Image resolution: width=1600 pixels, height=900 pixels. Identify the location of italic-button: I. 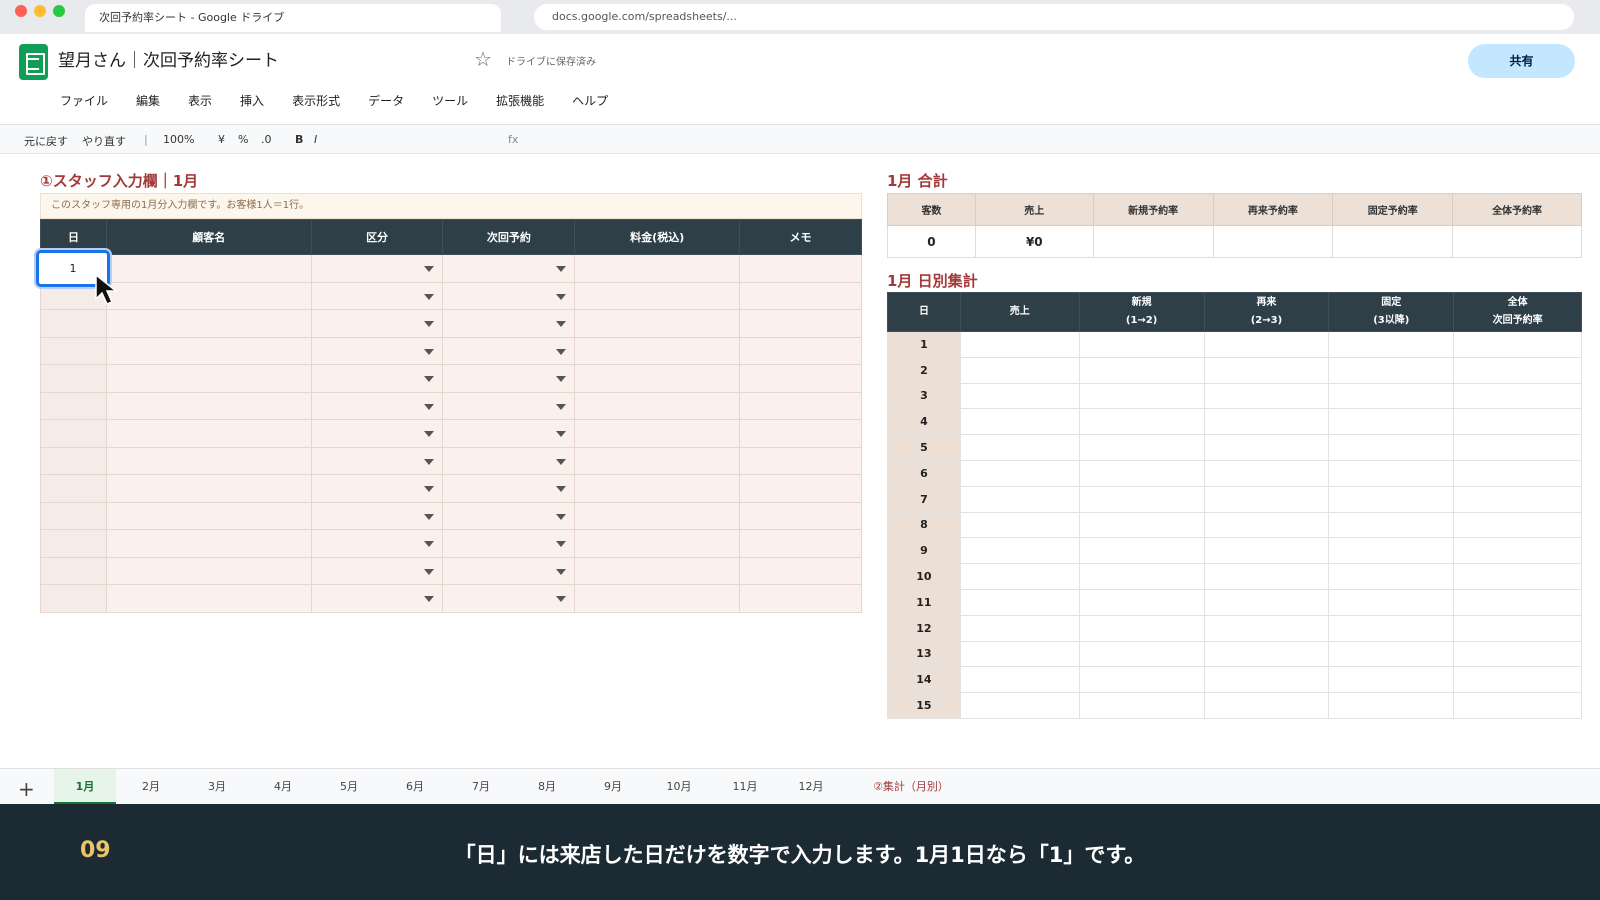
(315, 139).